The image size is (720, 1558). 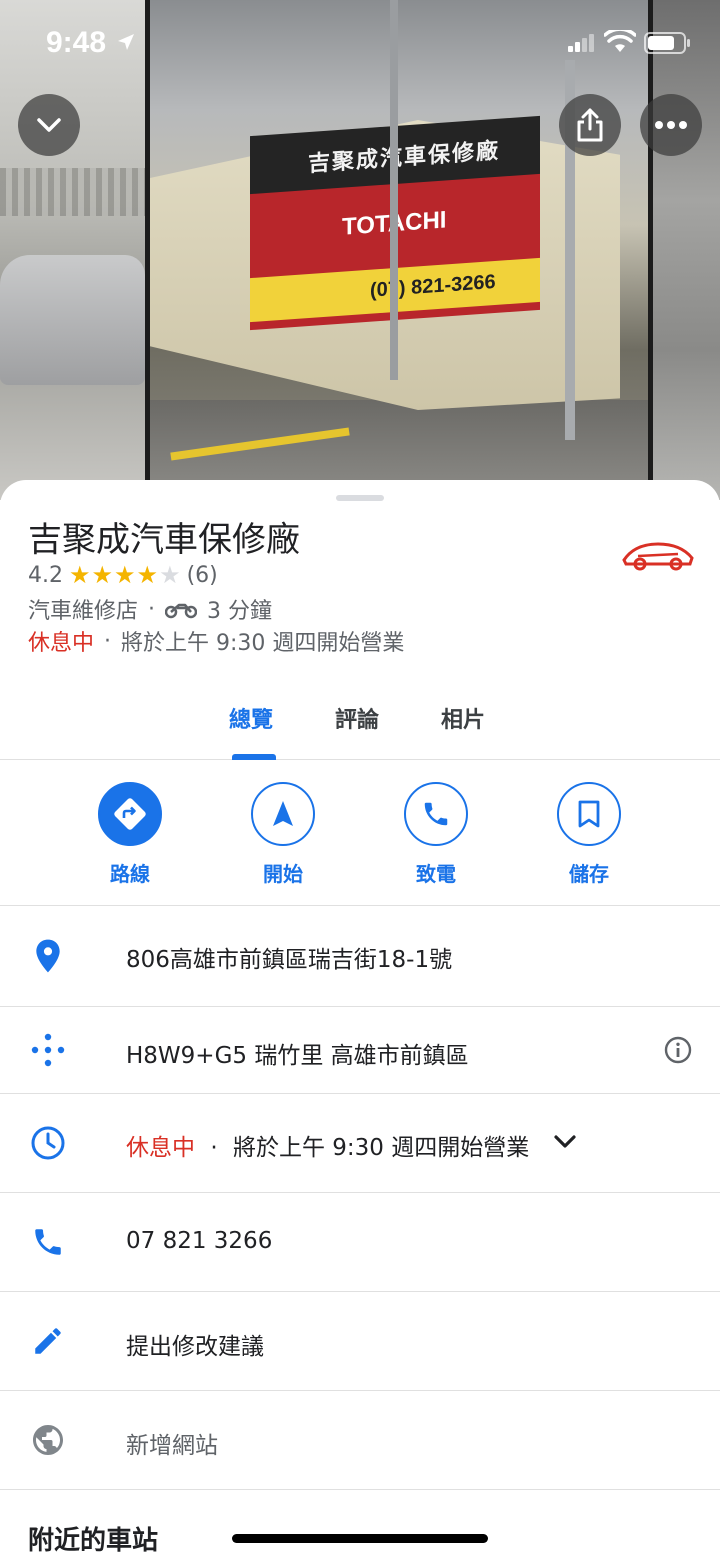 I want to click on hours-status: 休息中, so click(x=160, y=1148).